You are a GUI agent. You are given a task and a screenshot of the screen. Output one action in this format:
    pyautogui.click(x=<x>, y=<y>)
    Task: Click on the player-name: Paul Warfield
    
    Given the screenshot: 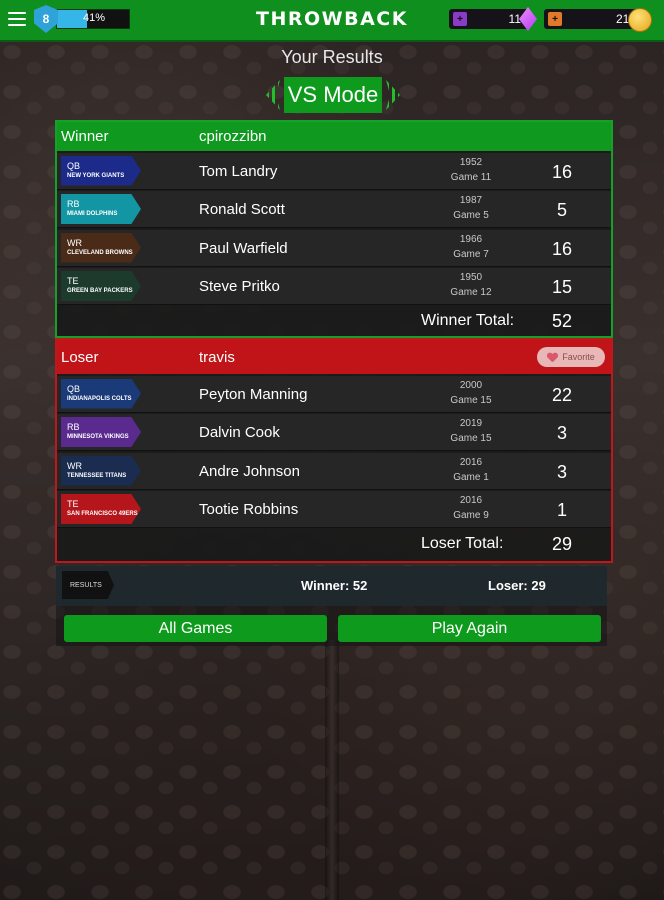 What is the action you would take?
    pyautogui.click(x=243, y=248)
    